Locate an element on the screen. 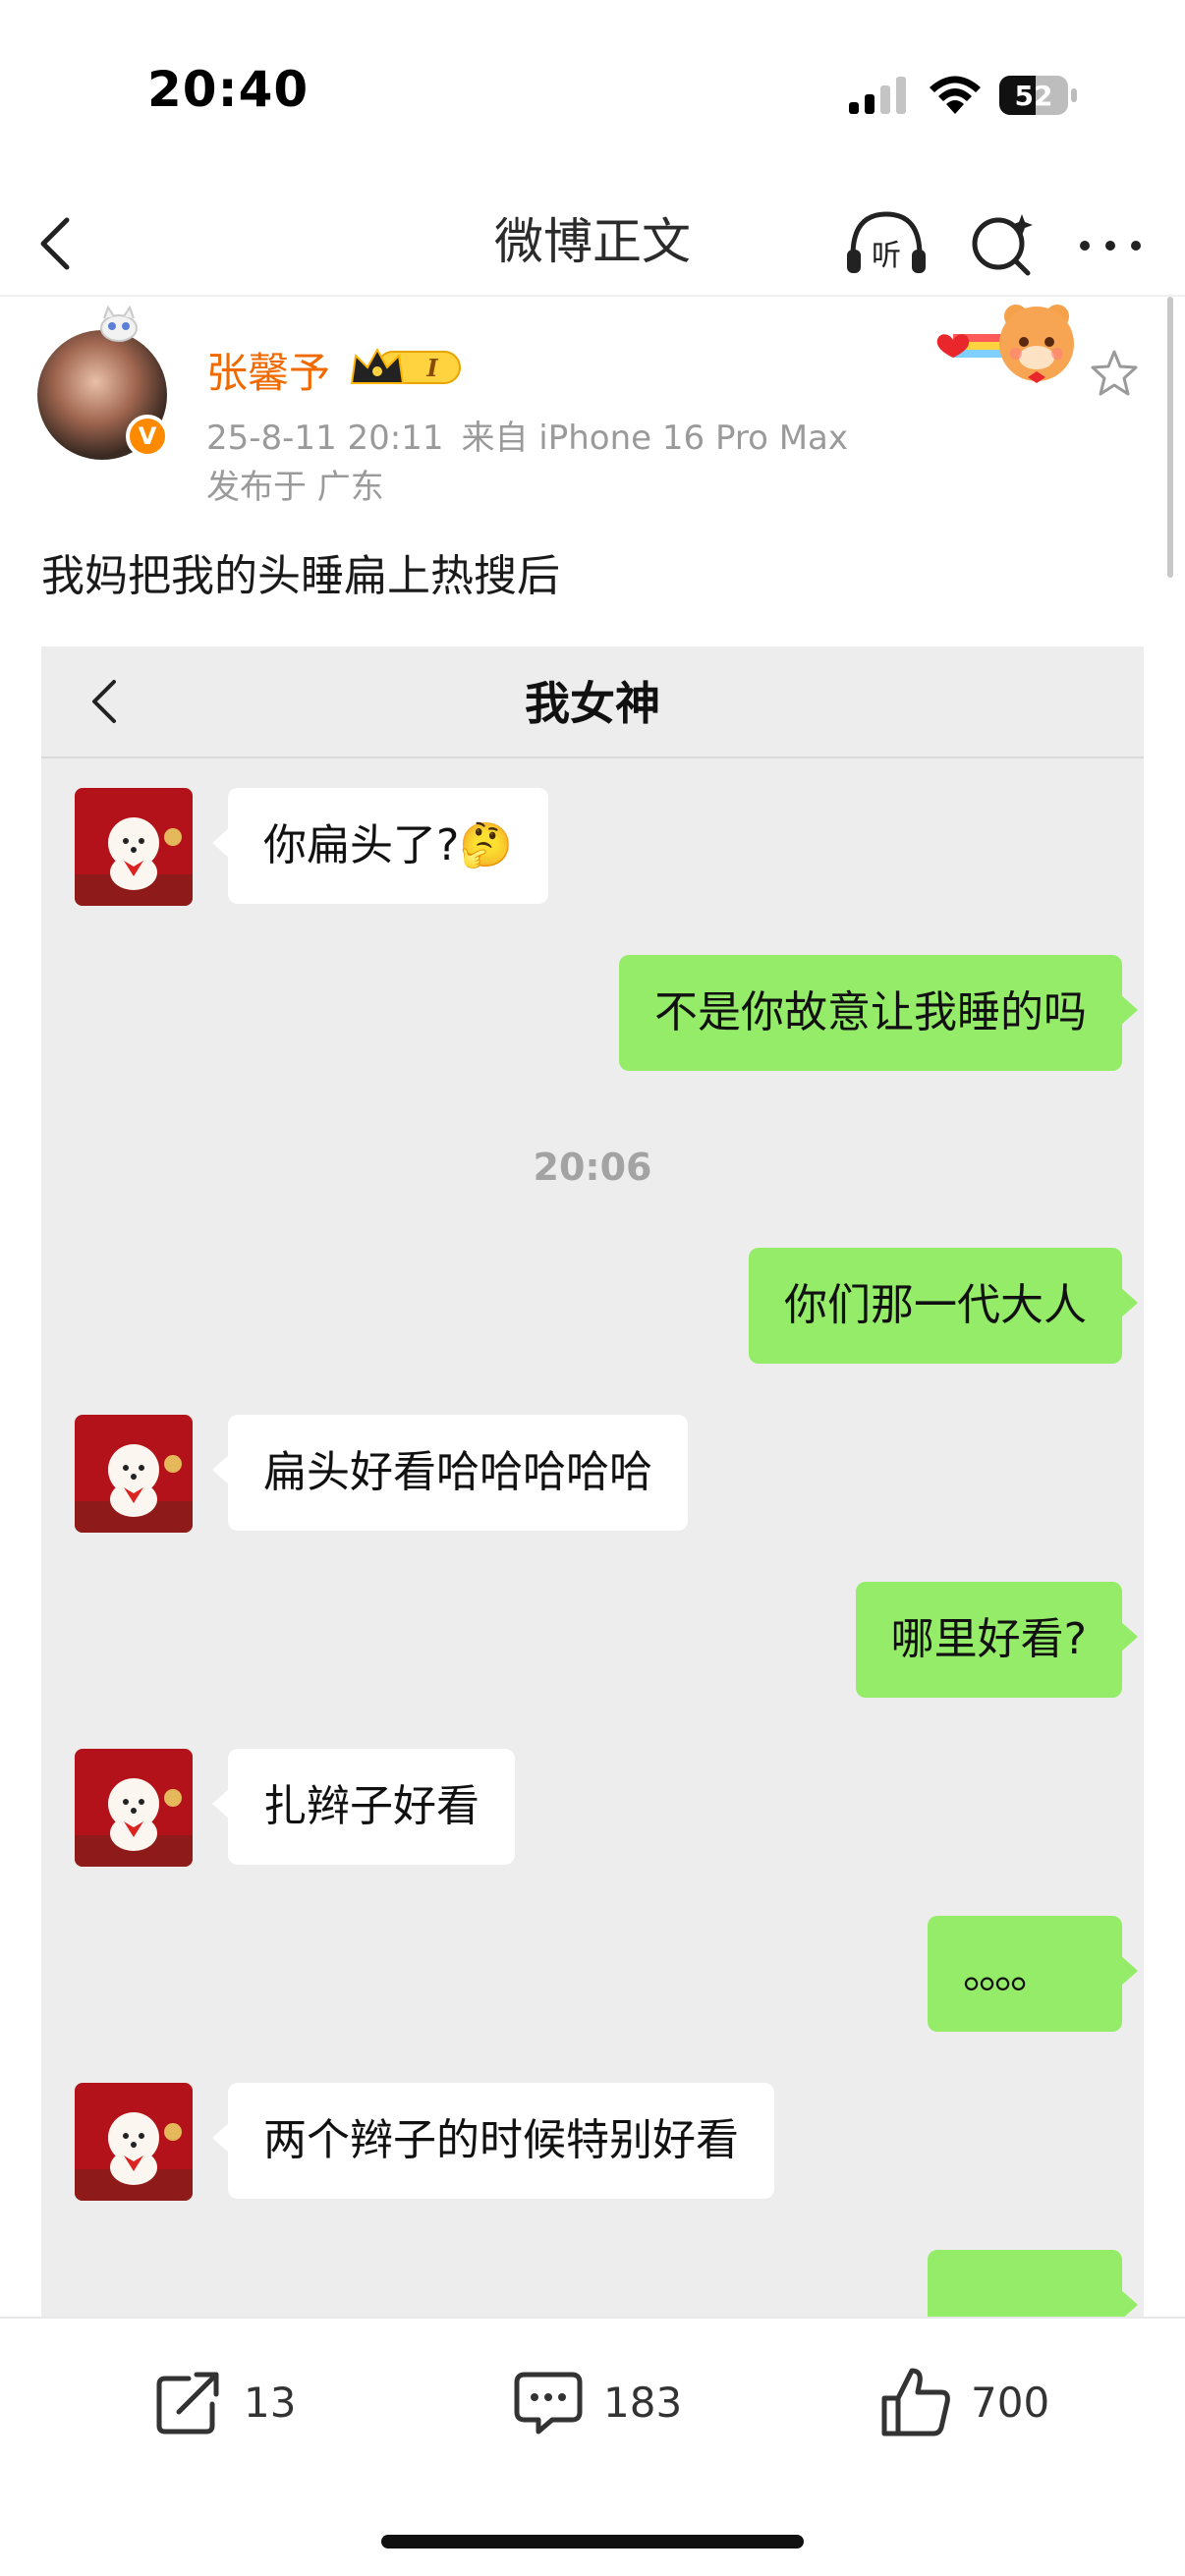 This screenshot has width=1185, height=2576. search-icon is located at coordinates (1003, 242).